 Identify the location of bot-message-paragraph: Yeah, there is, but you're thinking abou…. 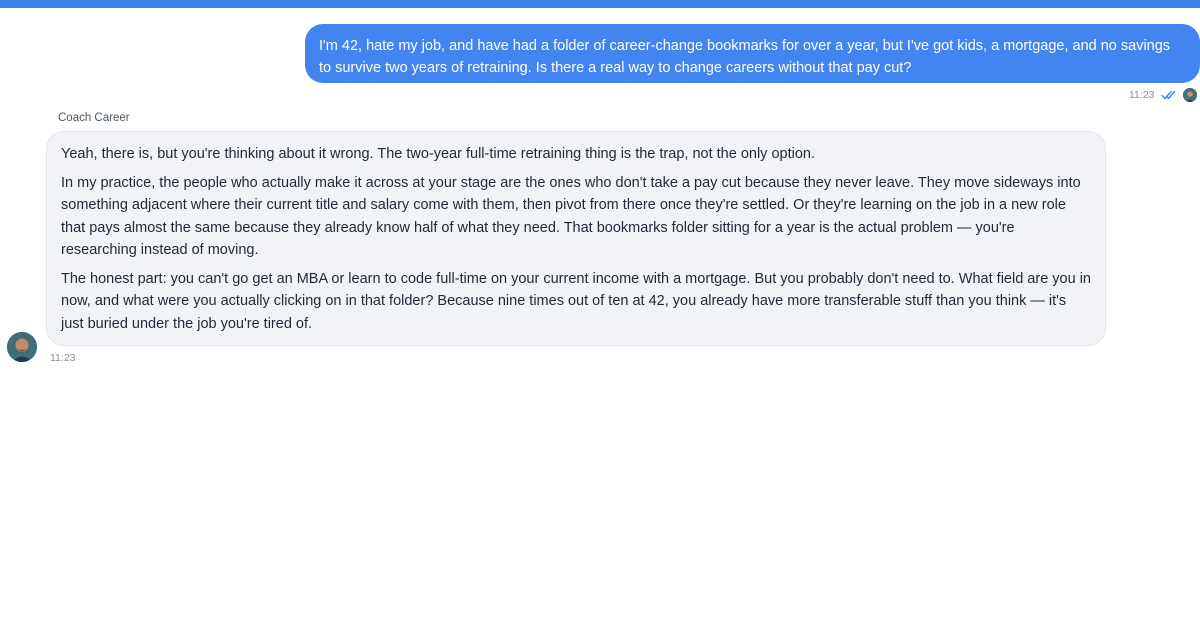
(438, 154).